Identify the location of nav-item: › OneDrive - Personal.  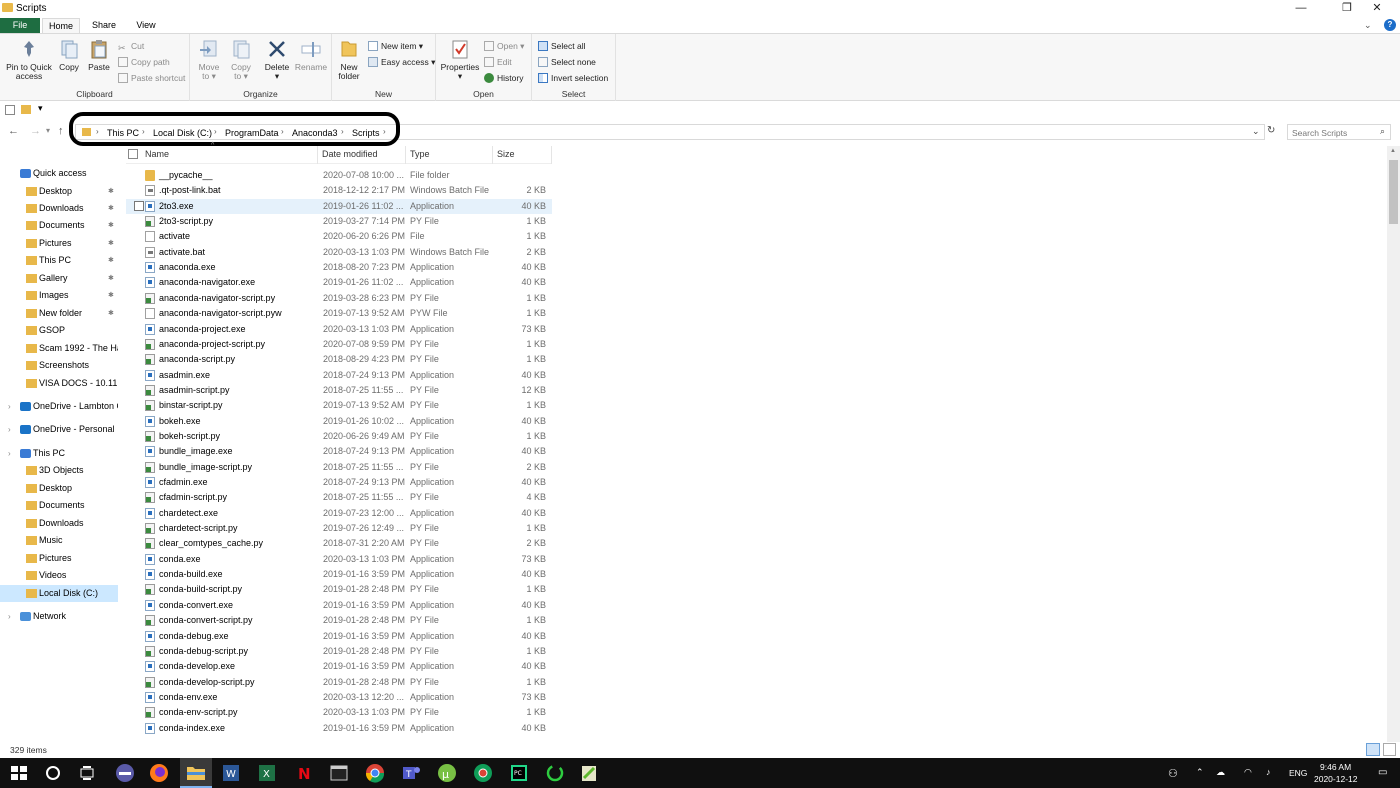
(59, 429).